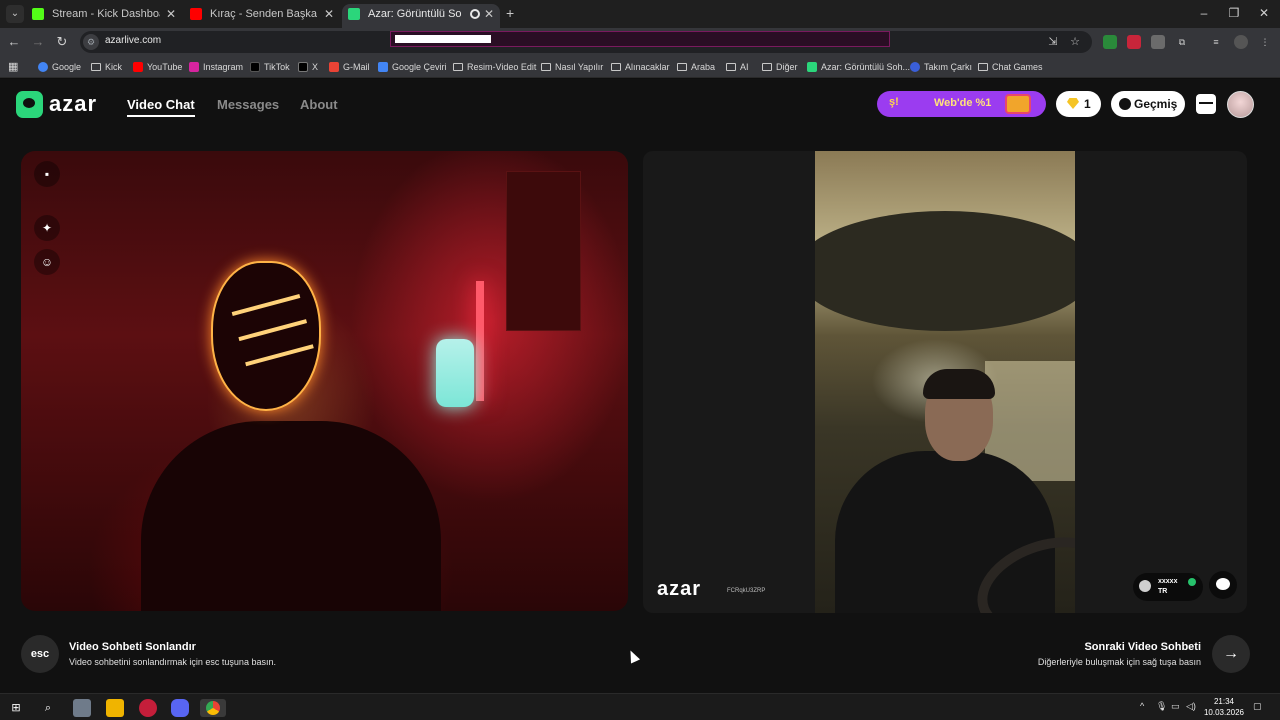  What do you see at coordinates (780, 67) in the screenshot?
I see `bookmark-item: Diğer` at bounding box center [780, 67].